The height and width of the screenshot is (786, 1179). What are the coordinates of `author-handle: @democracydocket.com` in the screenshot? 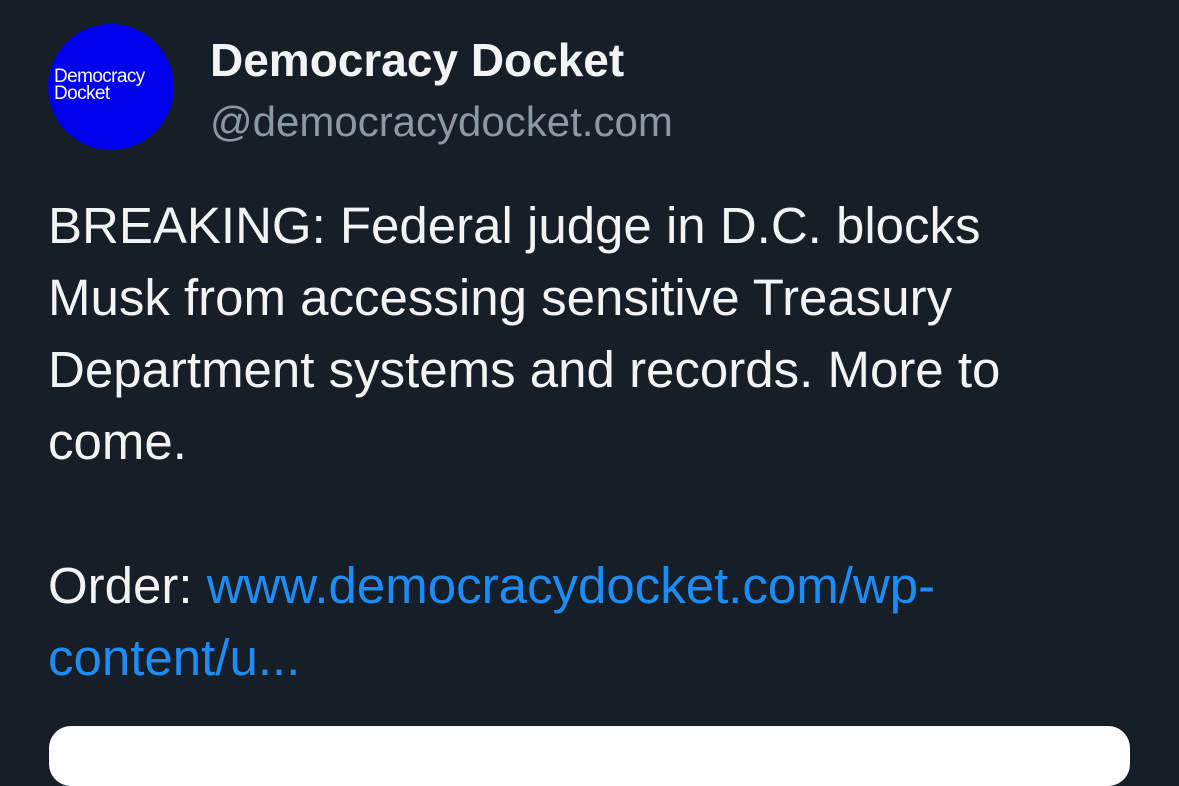 It's located at (441, 122).